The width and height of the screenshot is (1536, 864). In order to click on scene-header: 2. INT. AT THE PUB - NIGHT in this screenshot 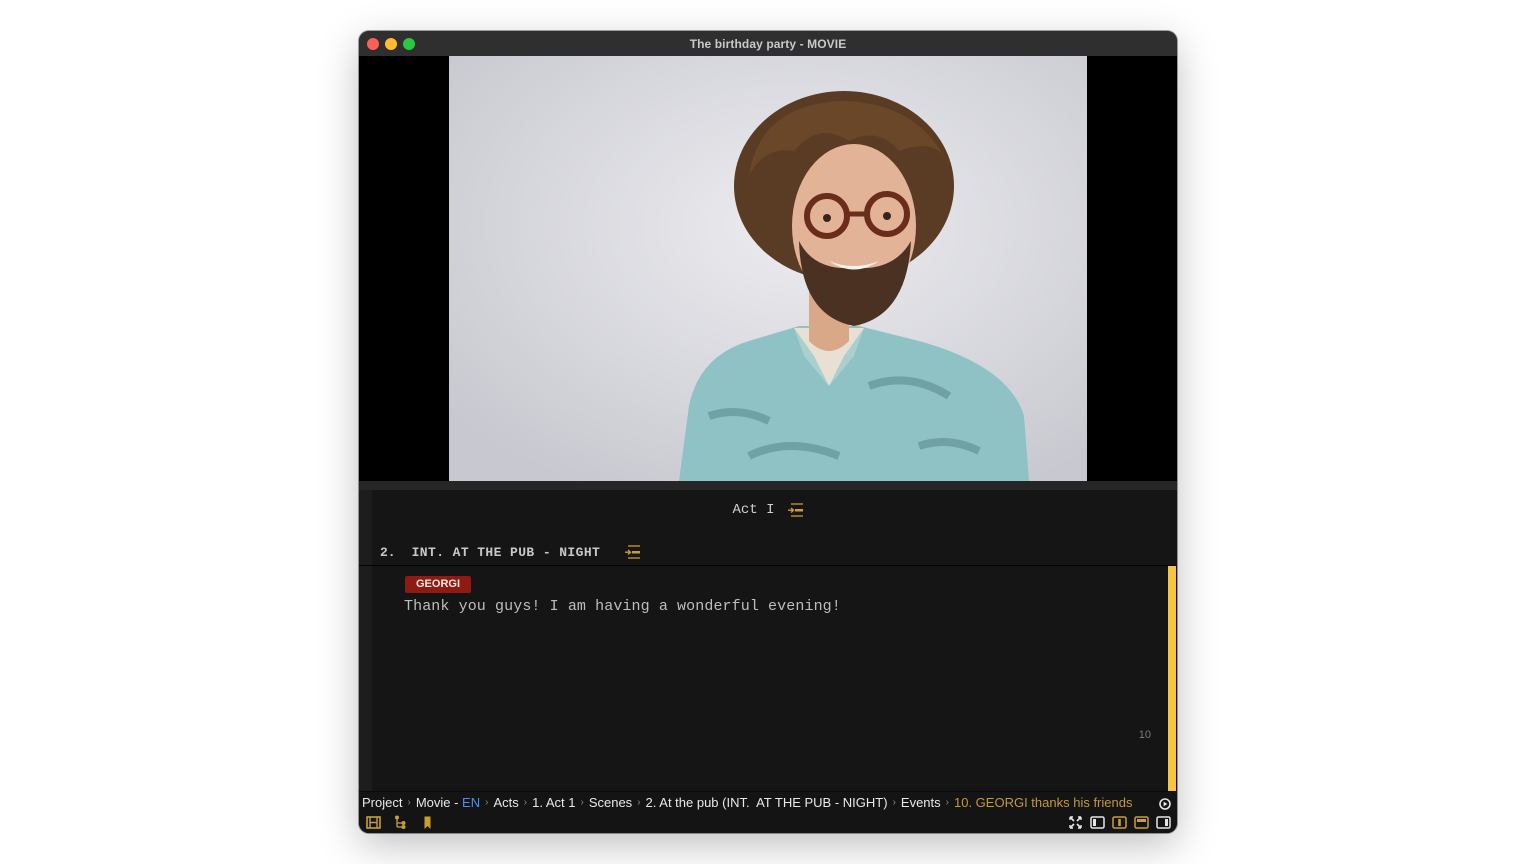, I will do `click(510, 552)`.